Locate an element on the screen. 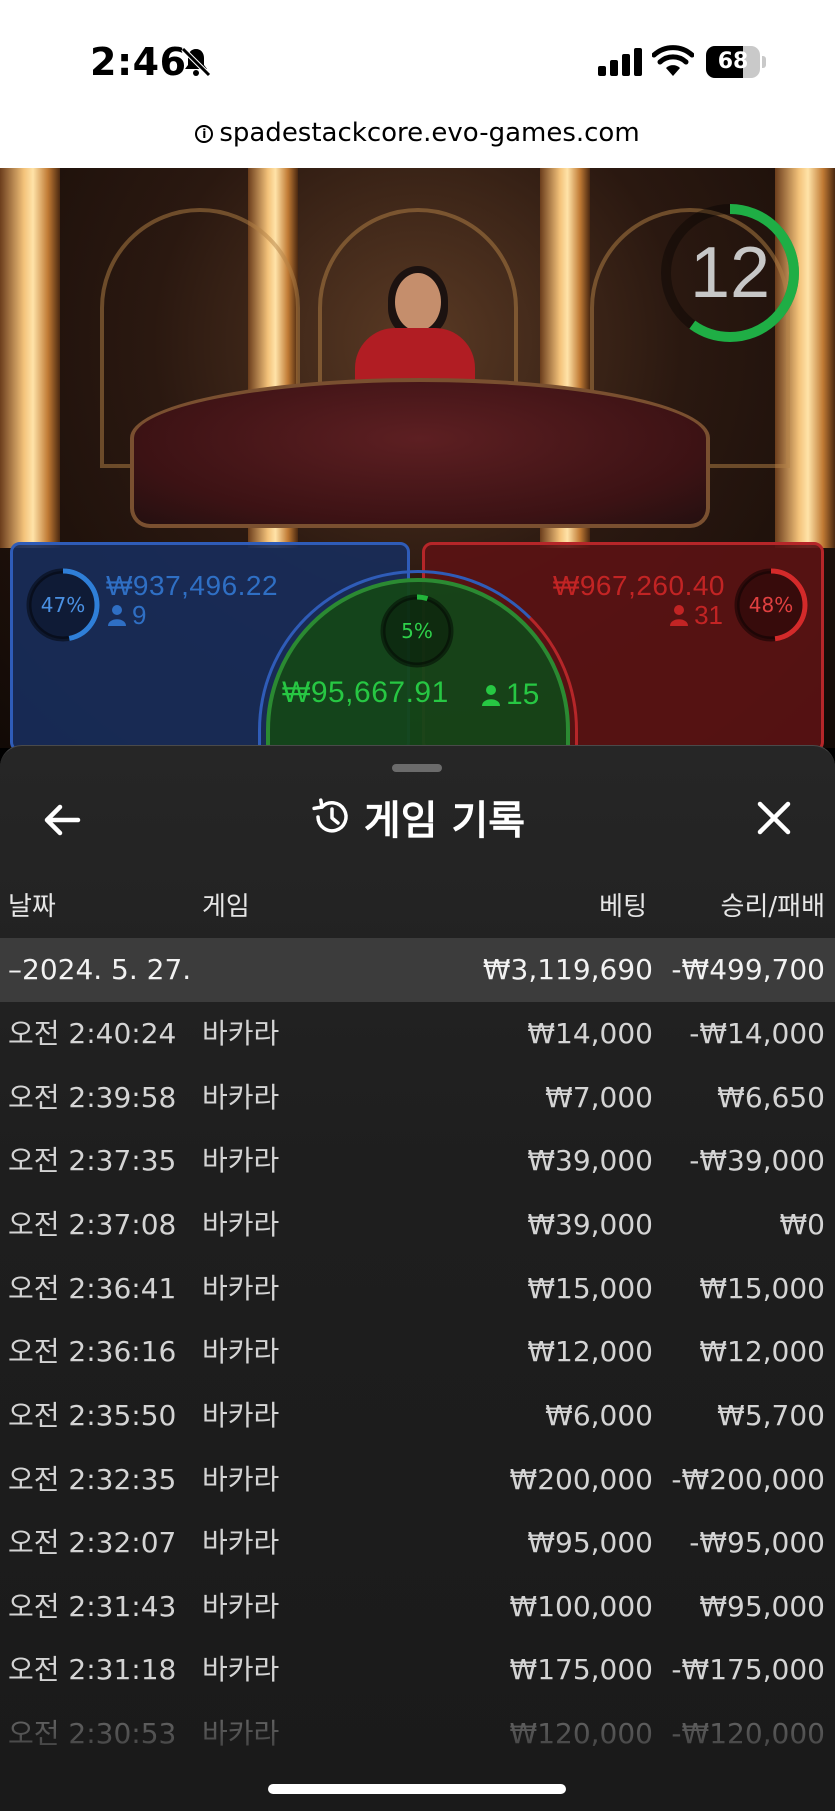 The height and width of the screenshot is (1811, 835). row-result: -₩39,000 is located at coordinates (757, 1160).